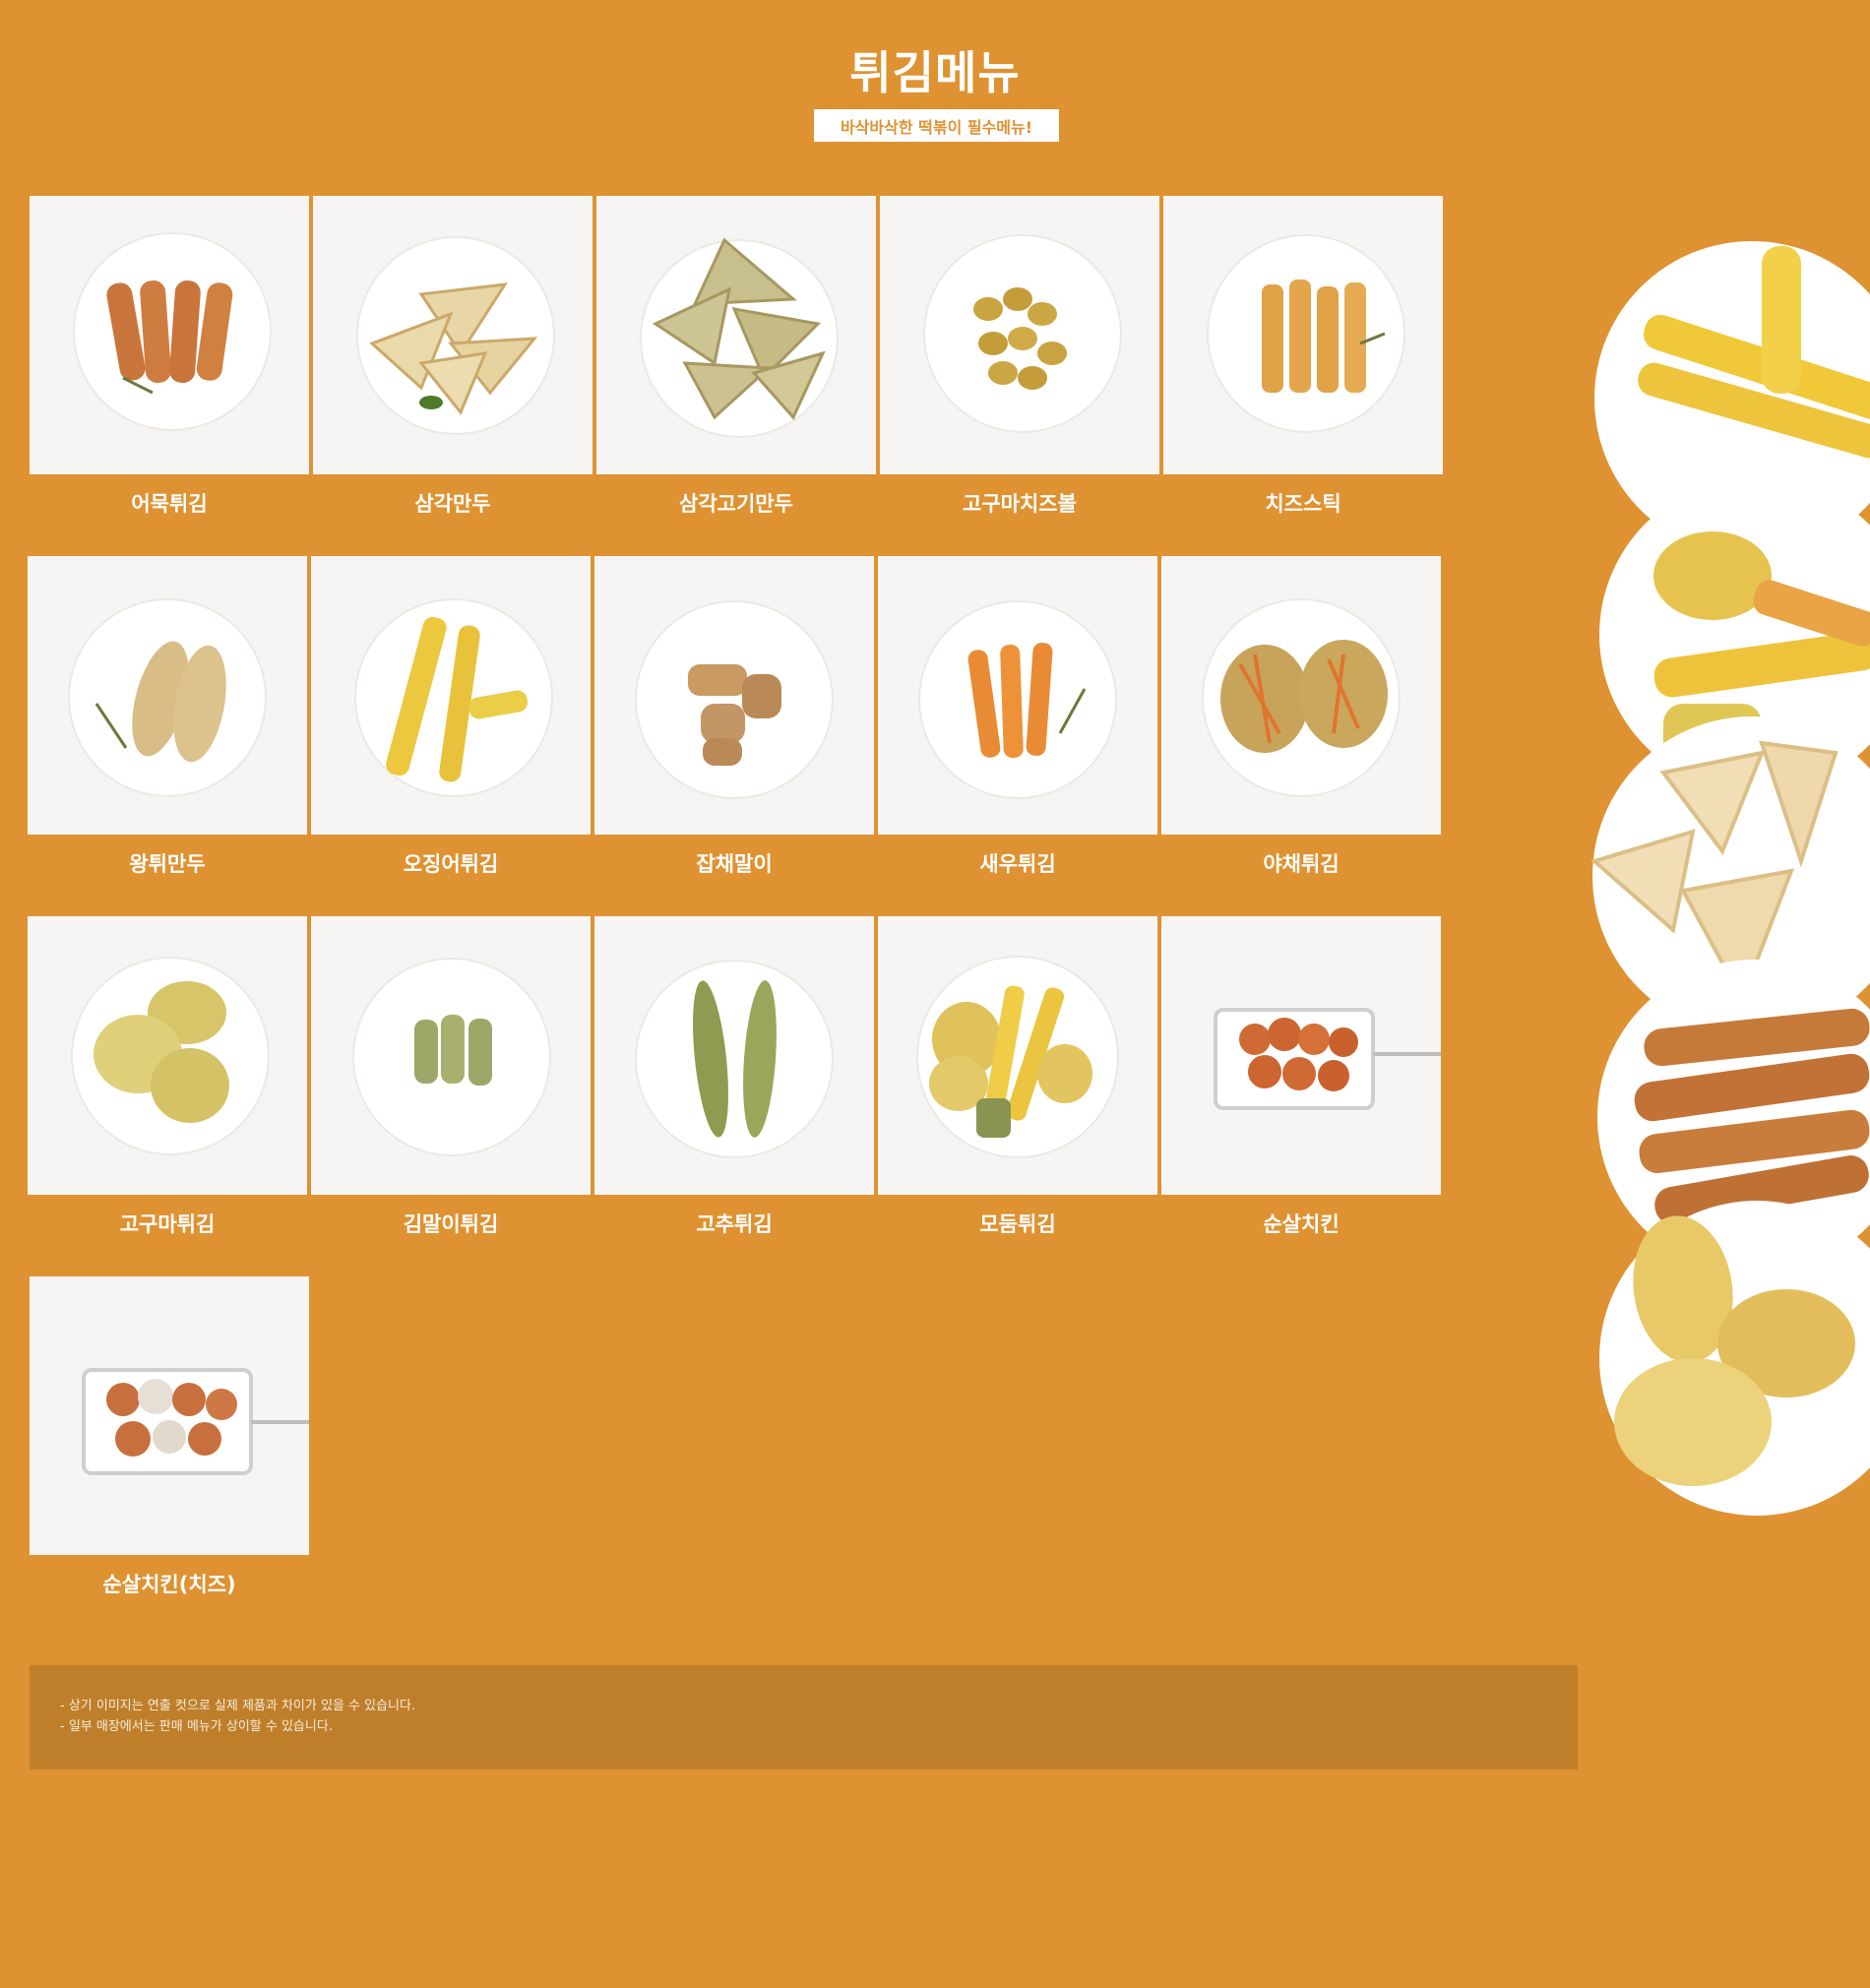 Image resolution: width=1870 pixels, height=1988 pixels. What do you see at coordinates (167, 1224) in the screenshot?
I see `menu-name: 고구마튀김` at bounding box center [167, 1224].